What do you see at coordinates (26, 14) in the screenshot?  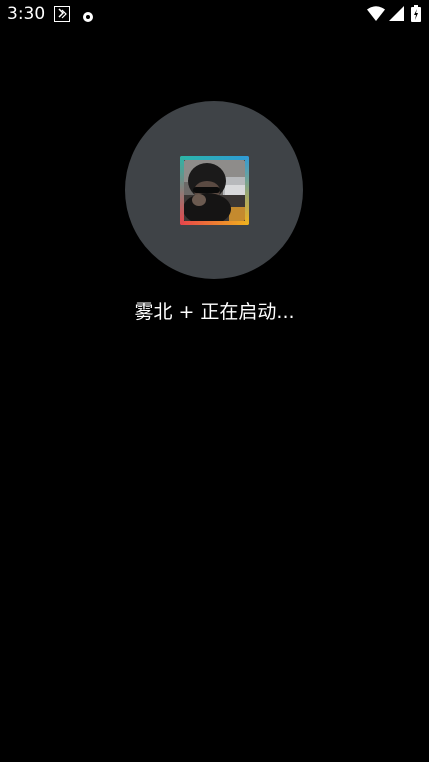 I see `status-time: 3:30` at bounding box center [26, 14].